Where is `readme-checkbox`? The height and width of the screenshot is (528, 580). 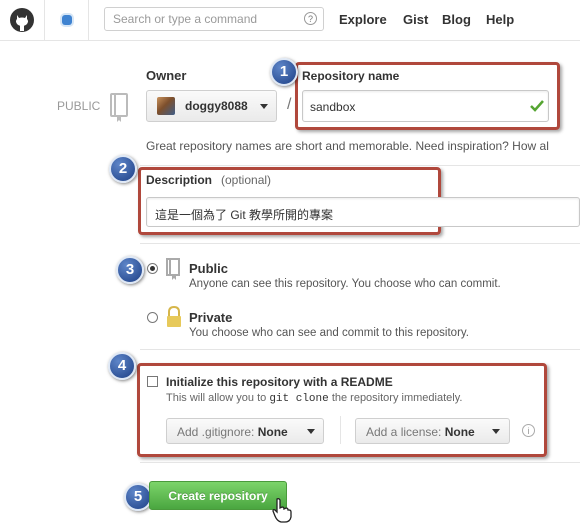
readme-checkbox is located at coordinates (152, 381).